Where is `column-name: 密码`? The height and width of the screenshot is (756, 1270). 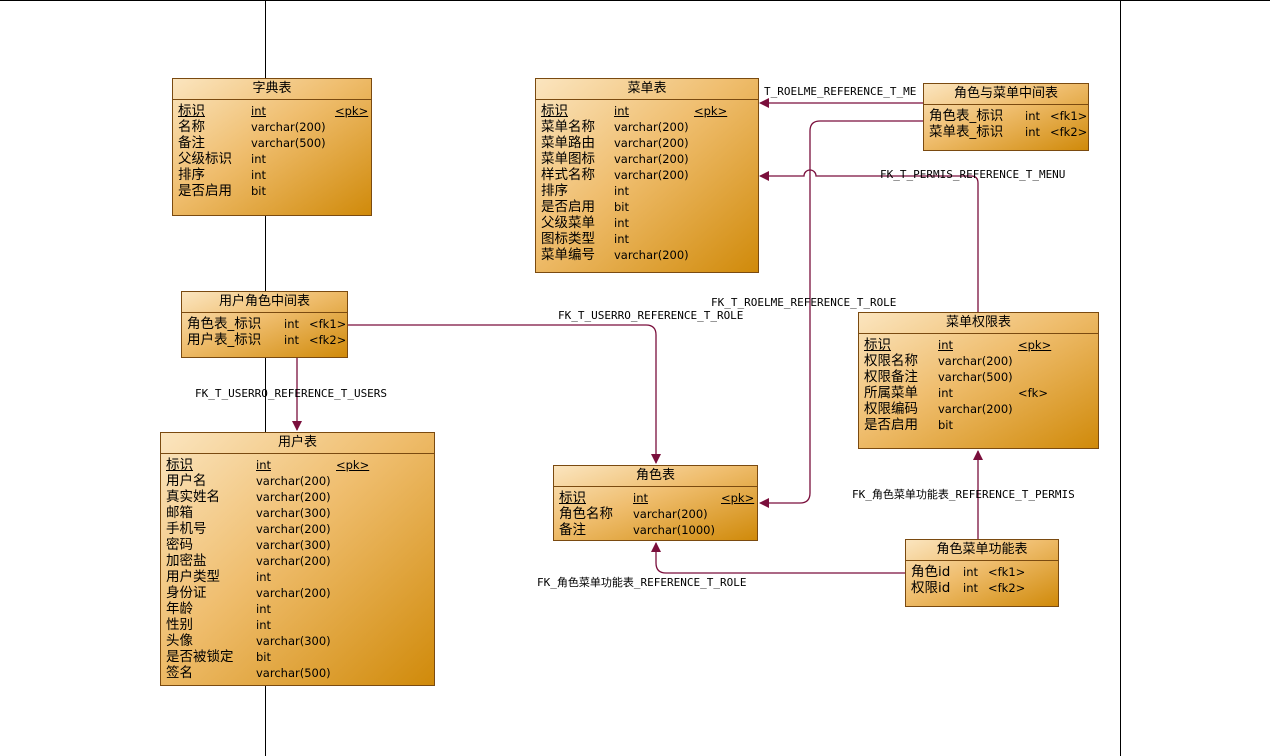
column-name: 密码 is located at coordinates (179, 545).